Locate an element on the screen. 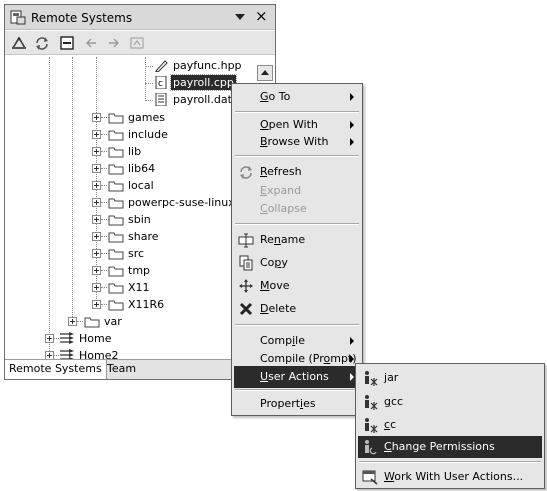 This screenshot has width=547, height=491. menu-item-cc: cc is located at coordinates (450, 425).